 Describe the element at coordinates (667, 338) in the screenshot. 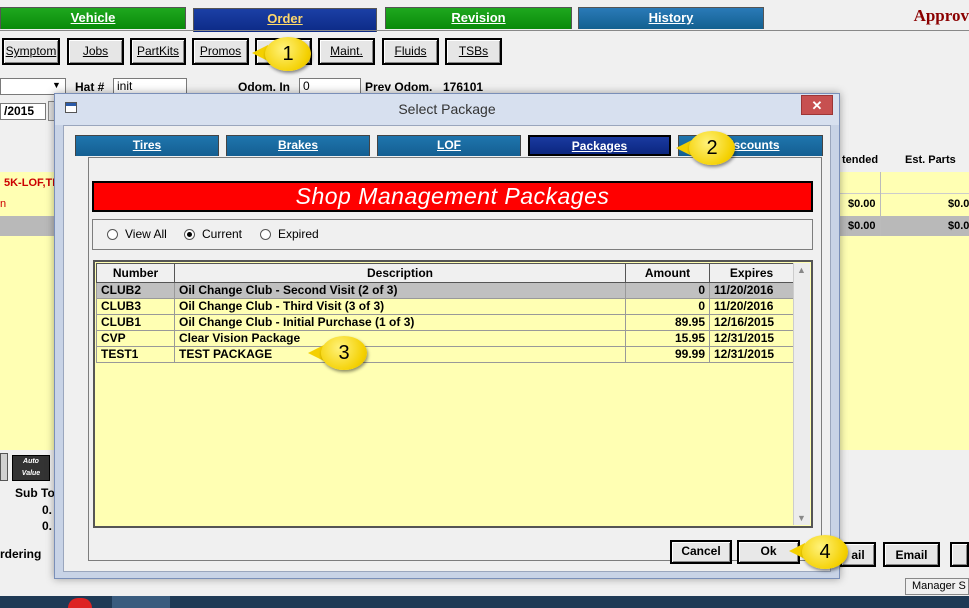

I see `package-amount: 15.95` at that location.